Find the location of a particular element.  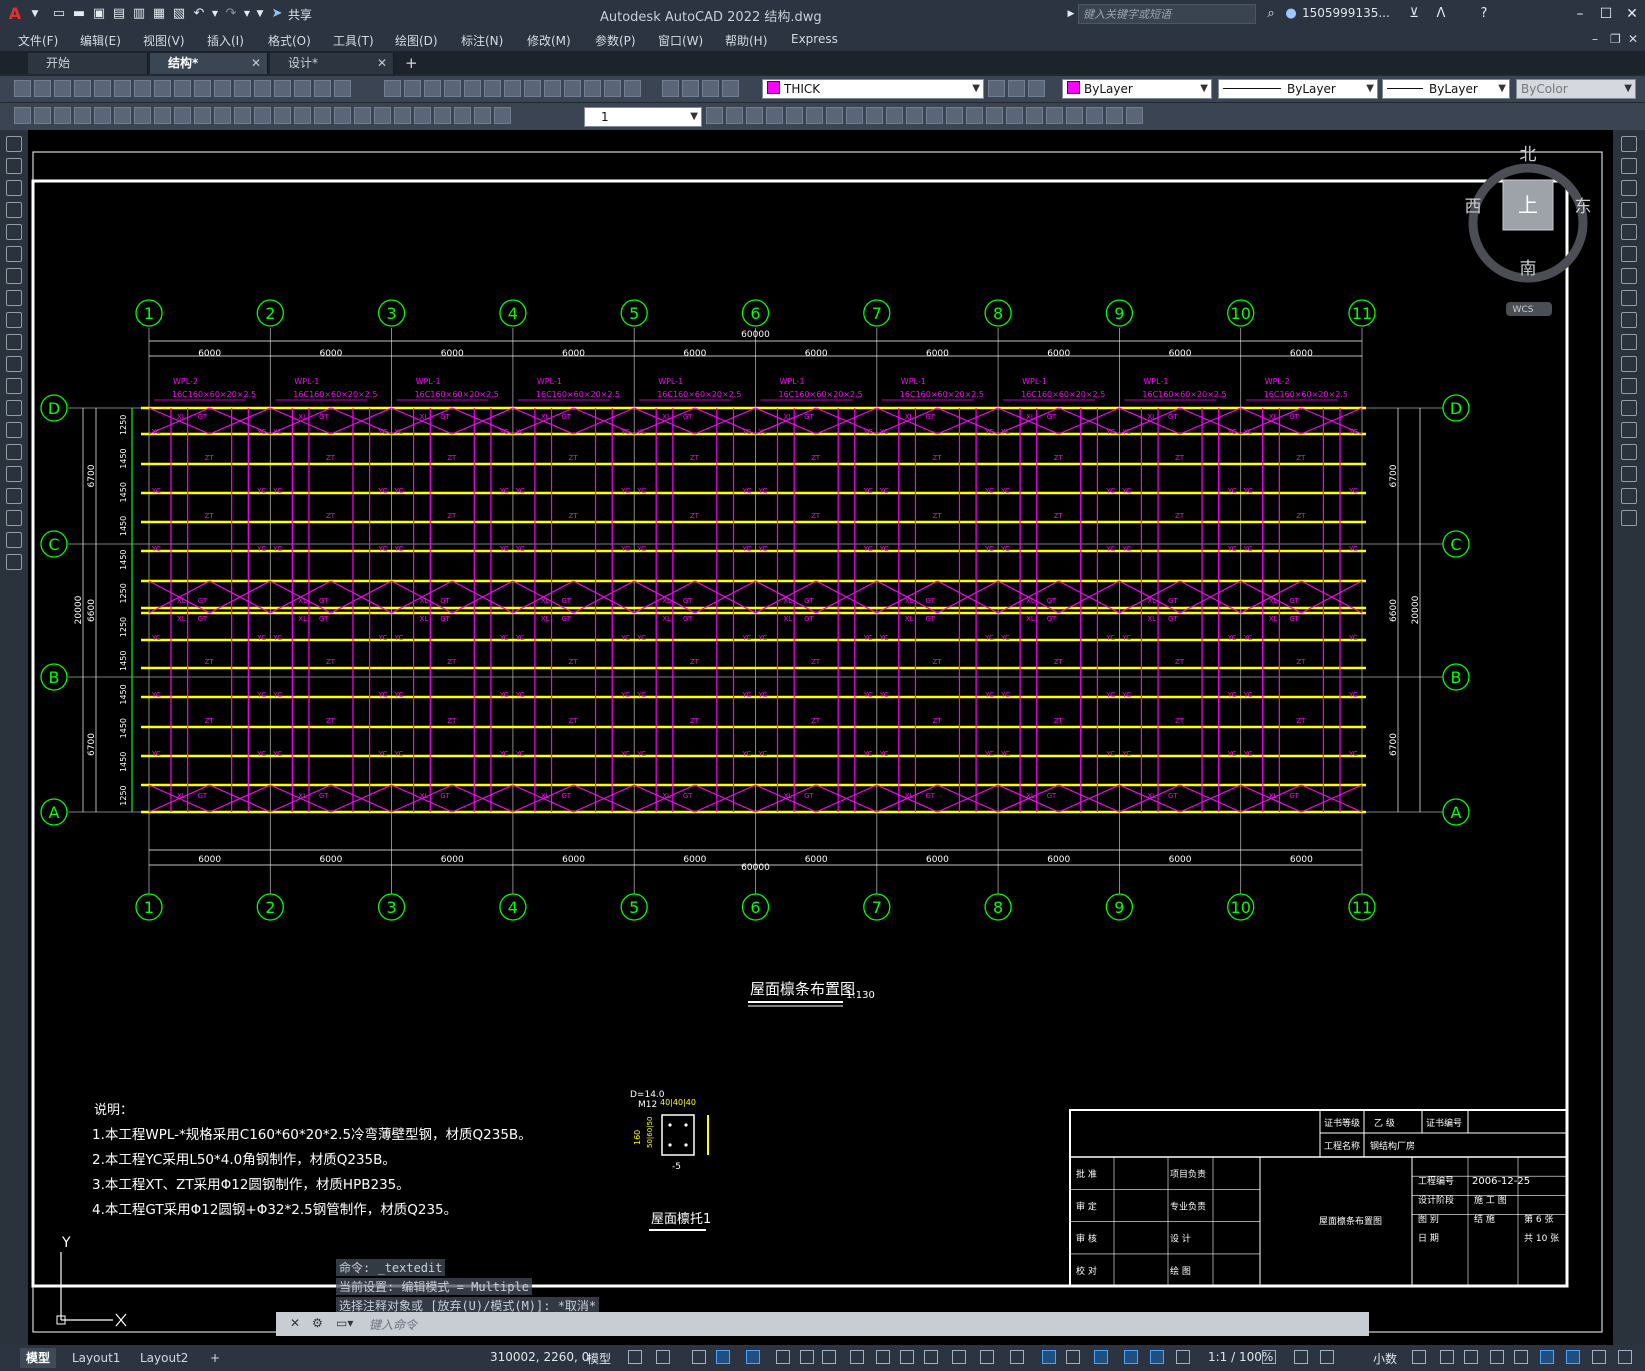

menu-view: 视图(V) is located at coordinates (164, 40).